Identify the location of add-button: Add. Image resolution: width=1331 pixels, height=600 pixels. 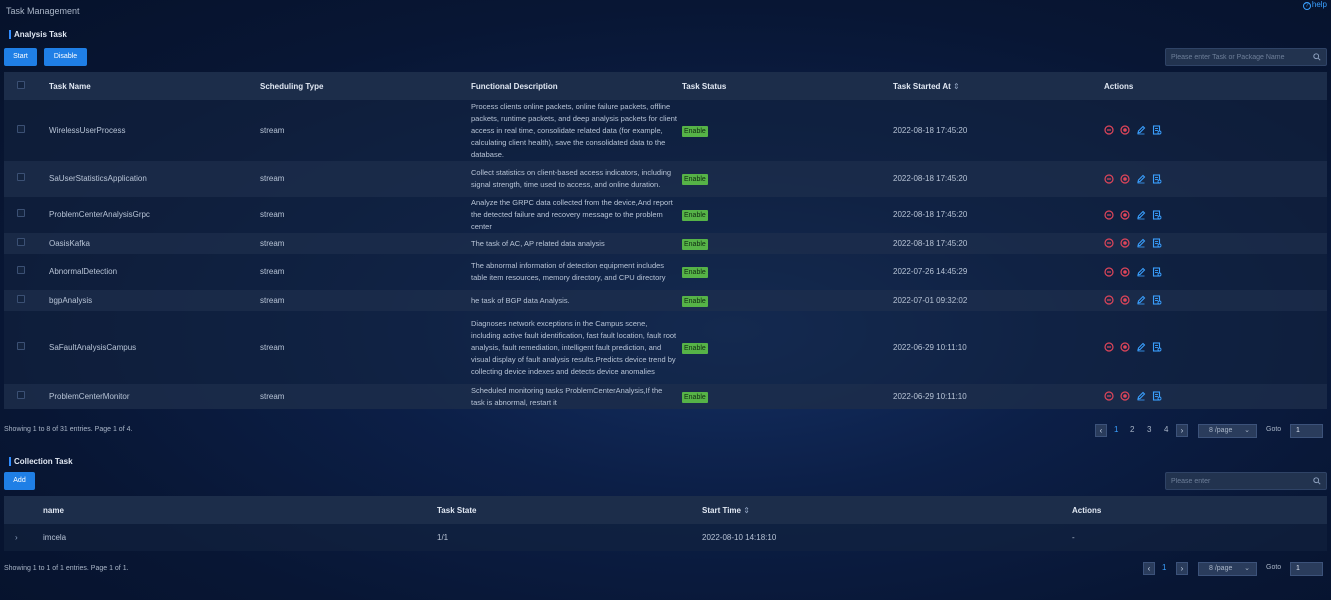
(19, 481).